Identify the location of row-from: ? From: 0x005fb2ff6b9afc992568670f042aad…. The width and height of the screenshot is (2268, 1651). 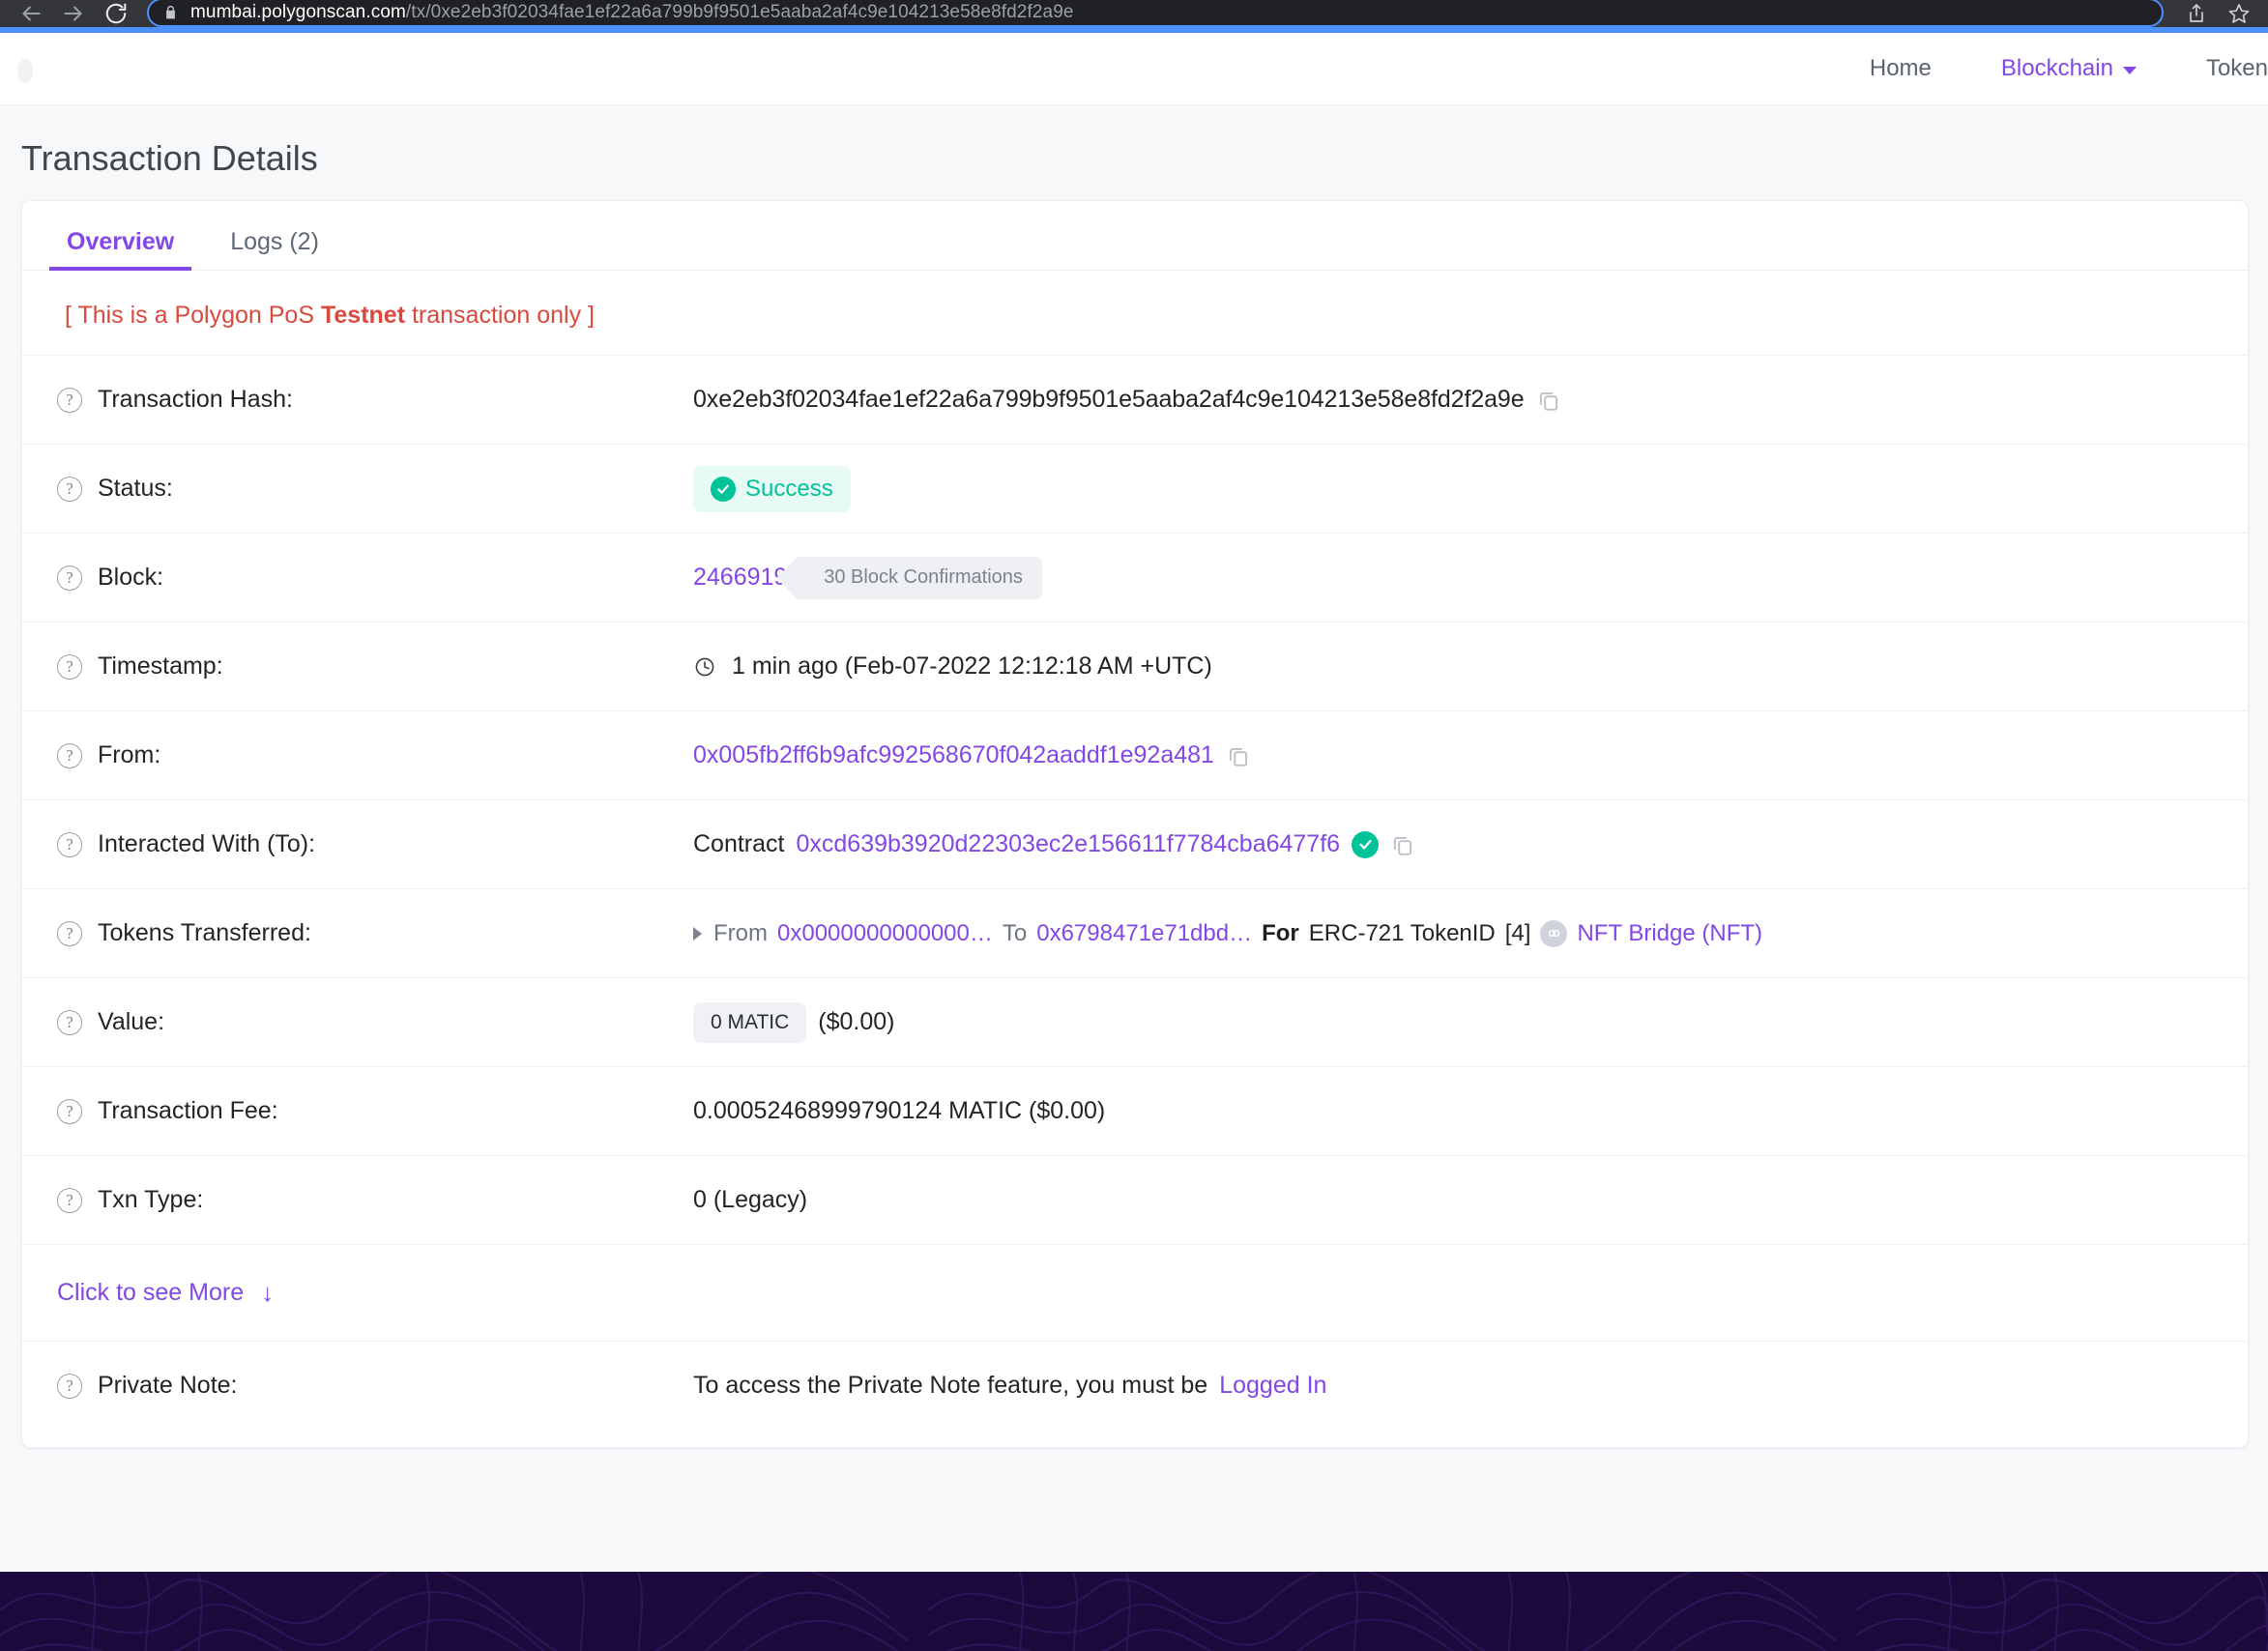
(1135, 755).